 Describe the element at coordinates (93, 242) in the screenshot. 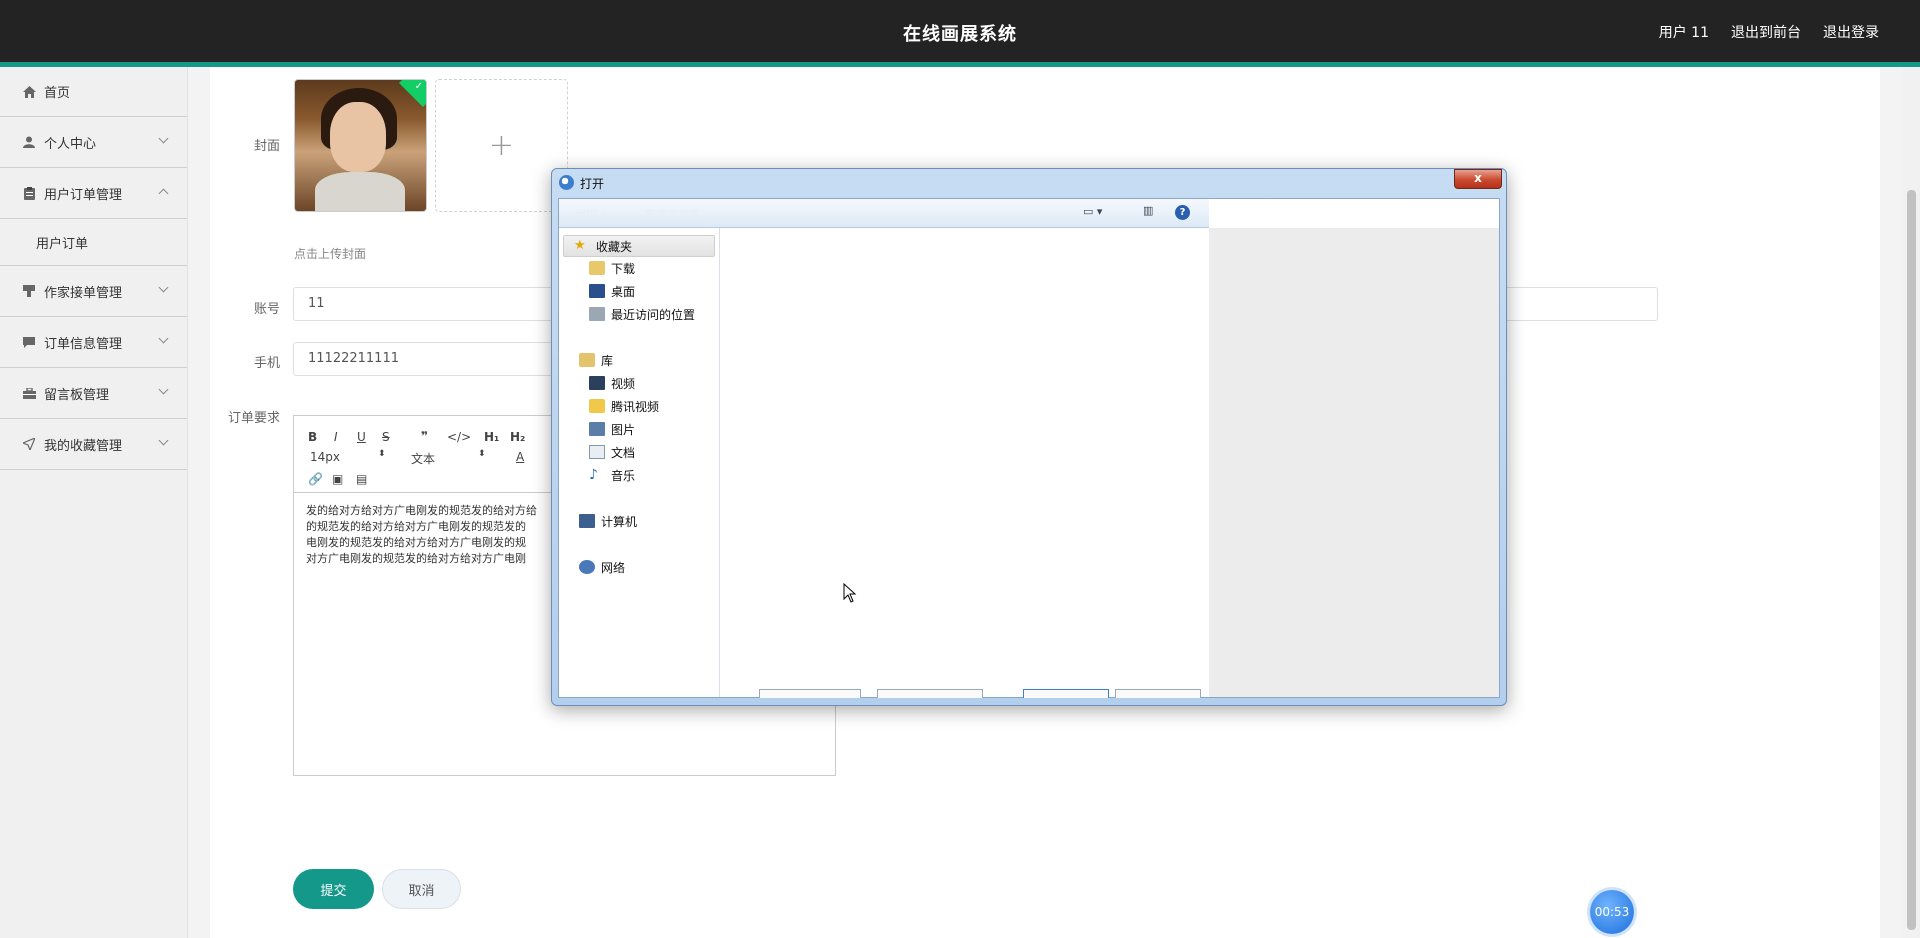

I see `sidebar-subitem-user-order: 用户订单` at that location.